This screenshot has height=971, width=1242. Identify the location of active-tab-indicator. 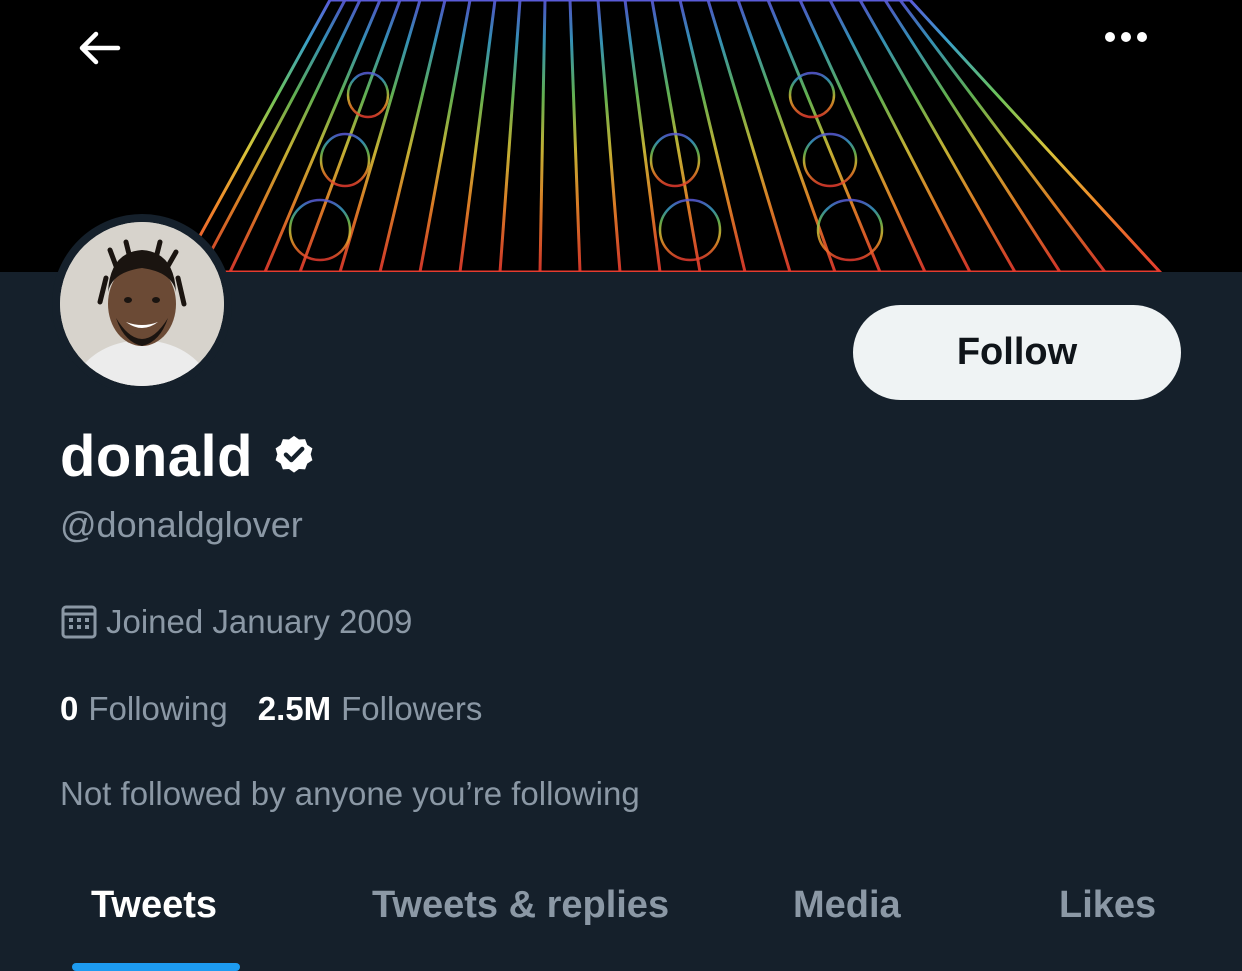
(156, 967).